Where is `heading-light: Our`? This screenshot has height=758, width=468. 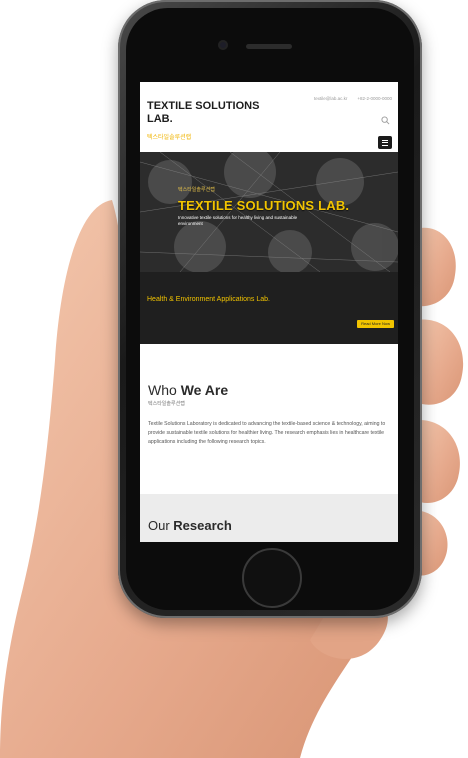 heading-light: Our is located at coordinates (159, 525).